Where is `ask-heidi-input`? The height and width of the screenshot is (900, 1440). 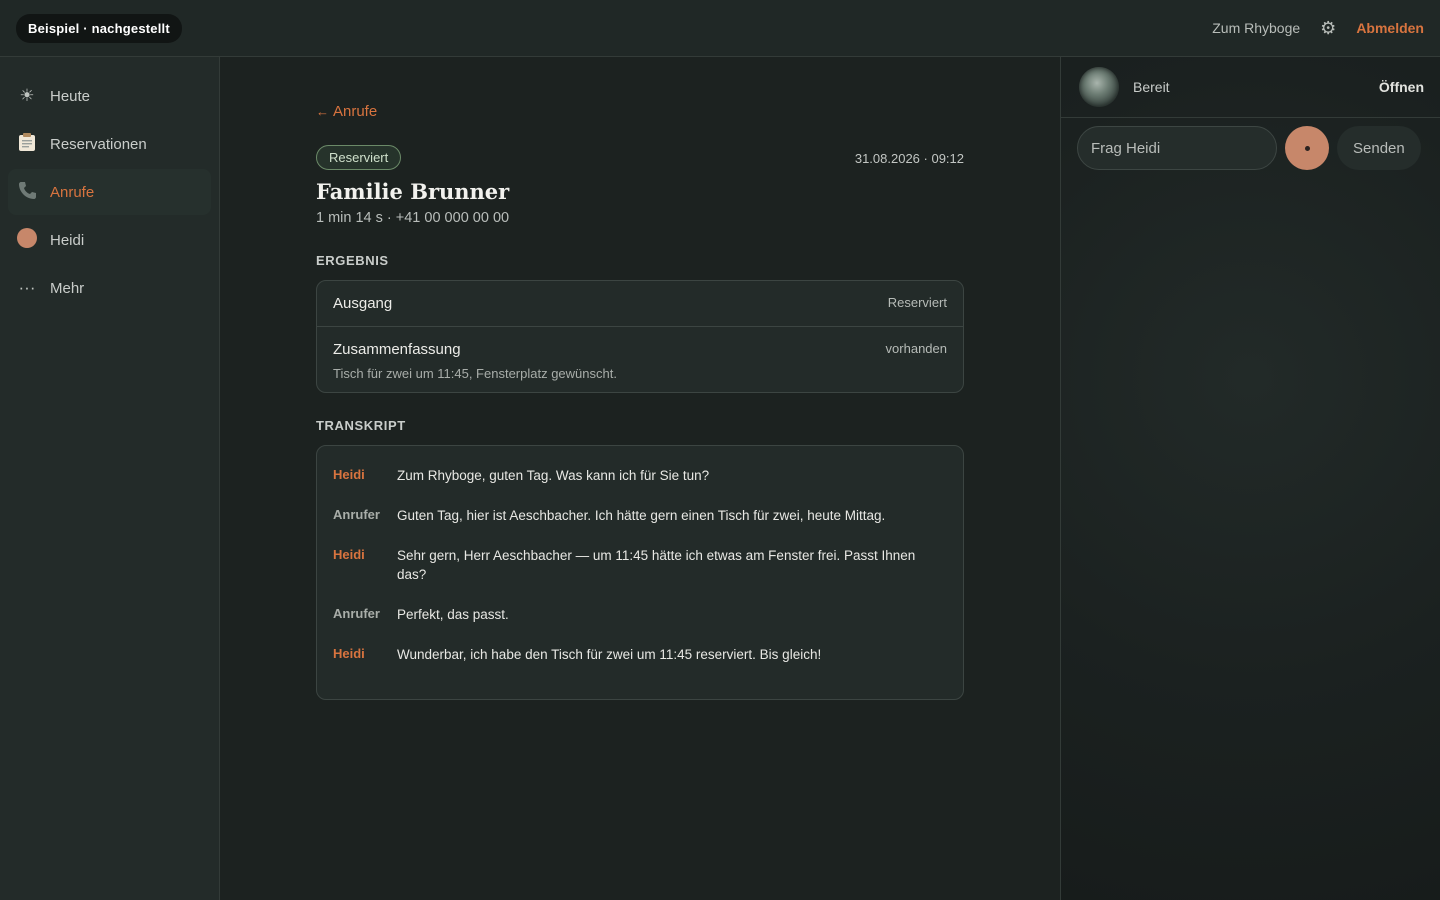 ask-heidi-input is located at coordinates (1177, 148).